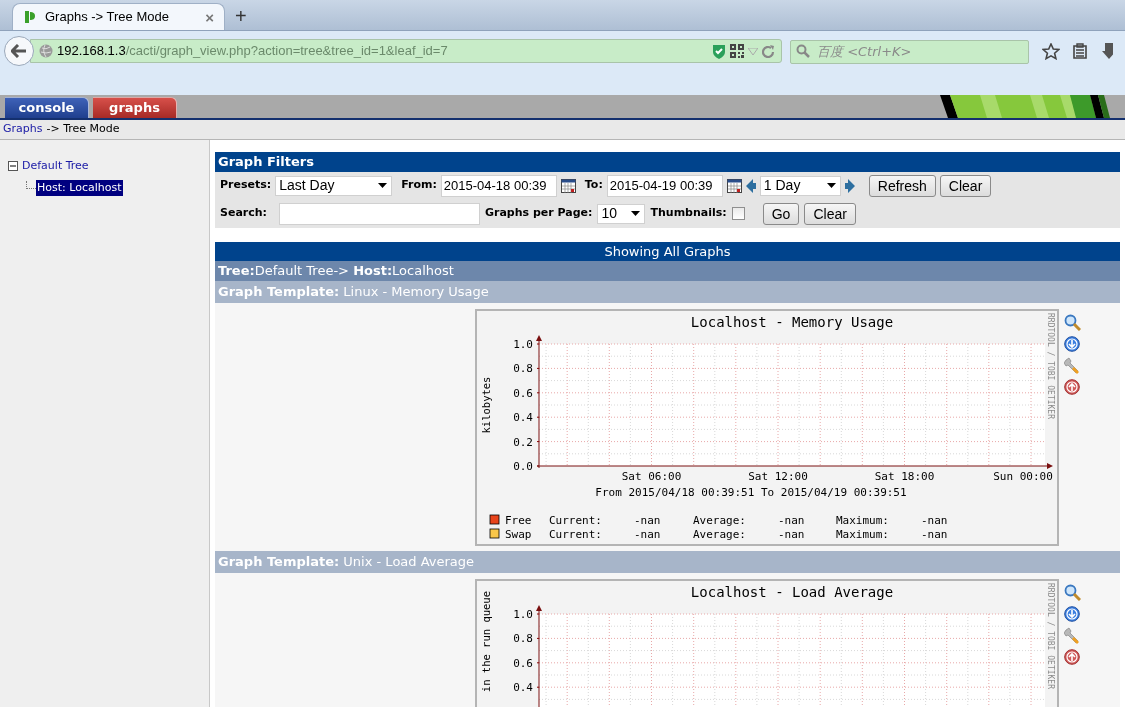 This screenshot has width=1125, height=707. I want to click on tick-label: 0.0, so click(523, 466).